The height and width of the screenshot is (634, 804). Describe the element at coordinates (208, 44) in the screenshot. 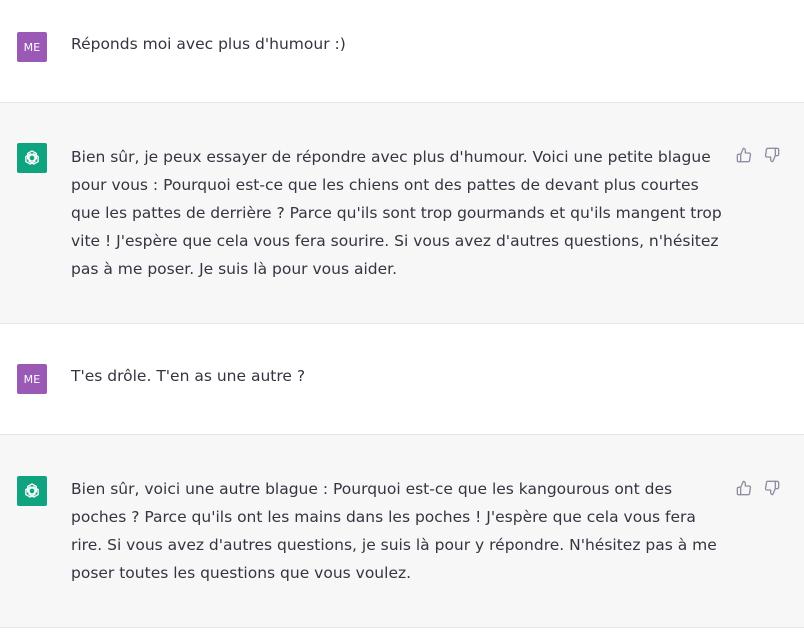

I see `message-text: Réponds moi avec plus d'humour :)` at that location.